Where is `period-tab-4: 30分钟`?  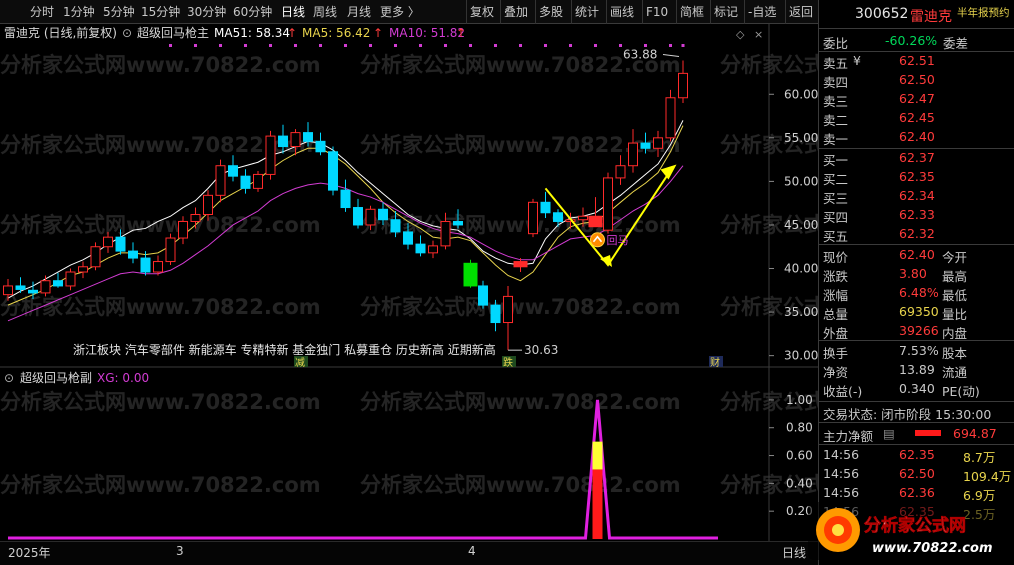
period-tab-4: 30分钟 is located at coordinates (206, 12).